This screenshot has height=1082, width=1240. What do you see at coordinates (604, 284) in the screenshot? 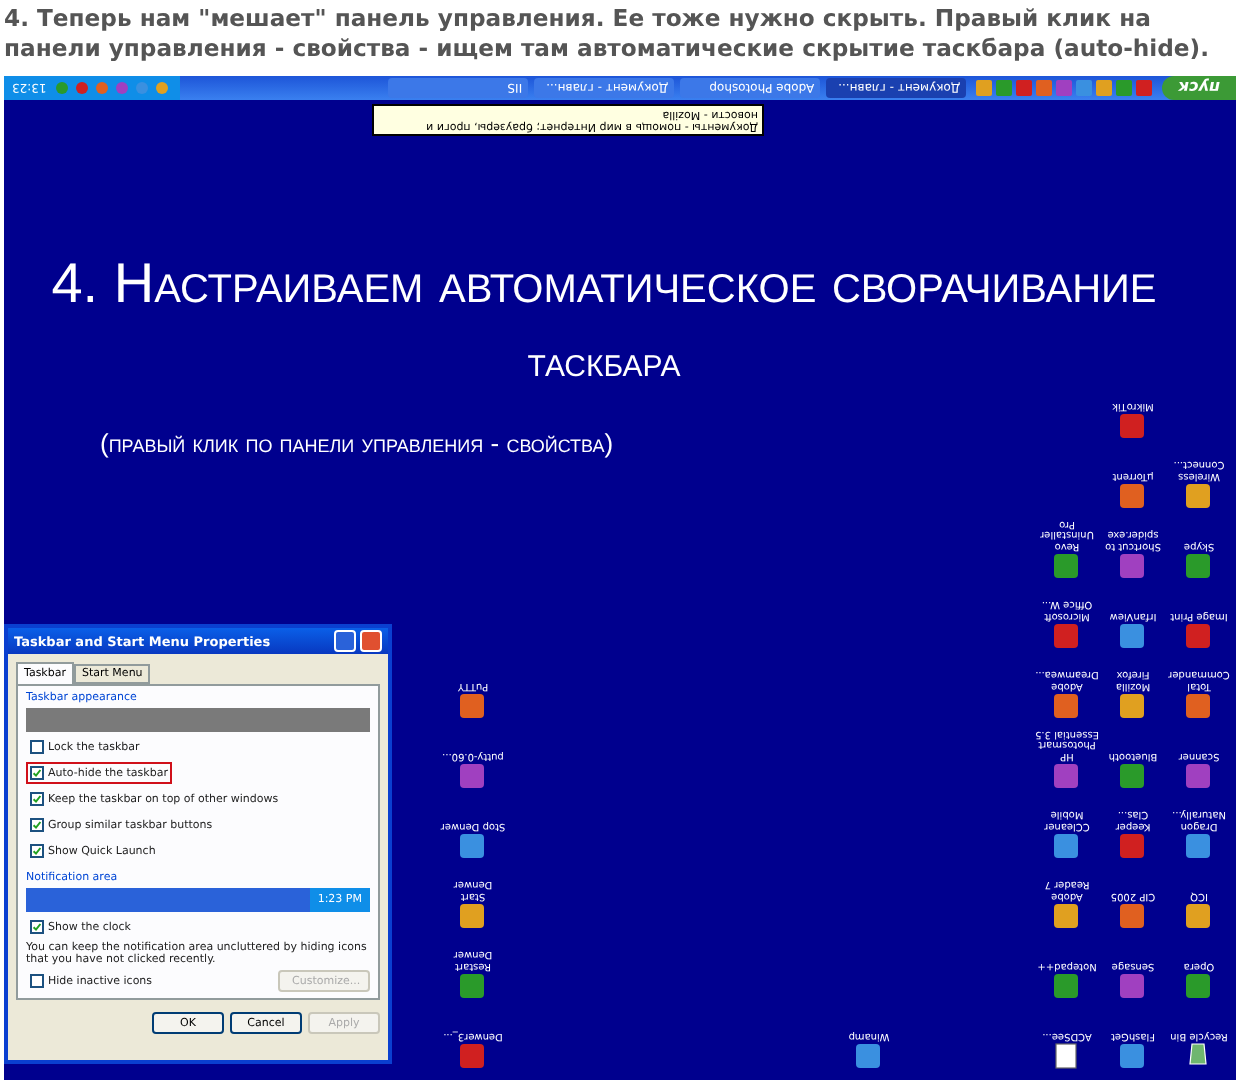
I see `slide-title: 4. Настраиваем автоматическое сворачивание` at bounding box center [604, 284].